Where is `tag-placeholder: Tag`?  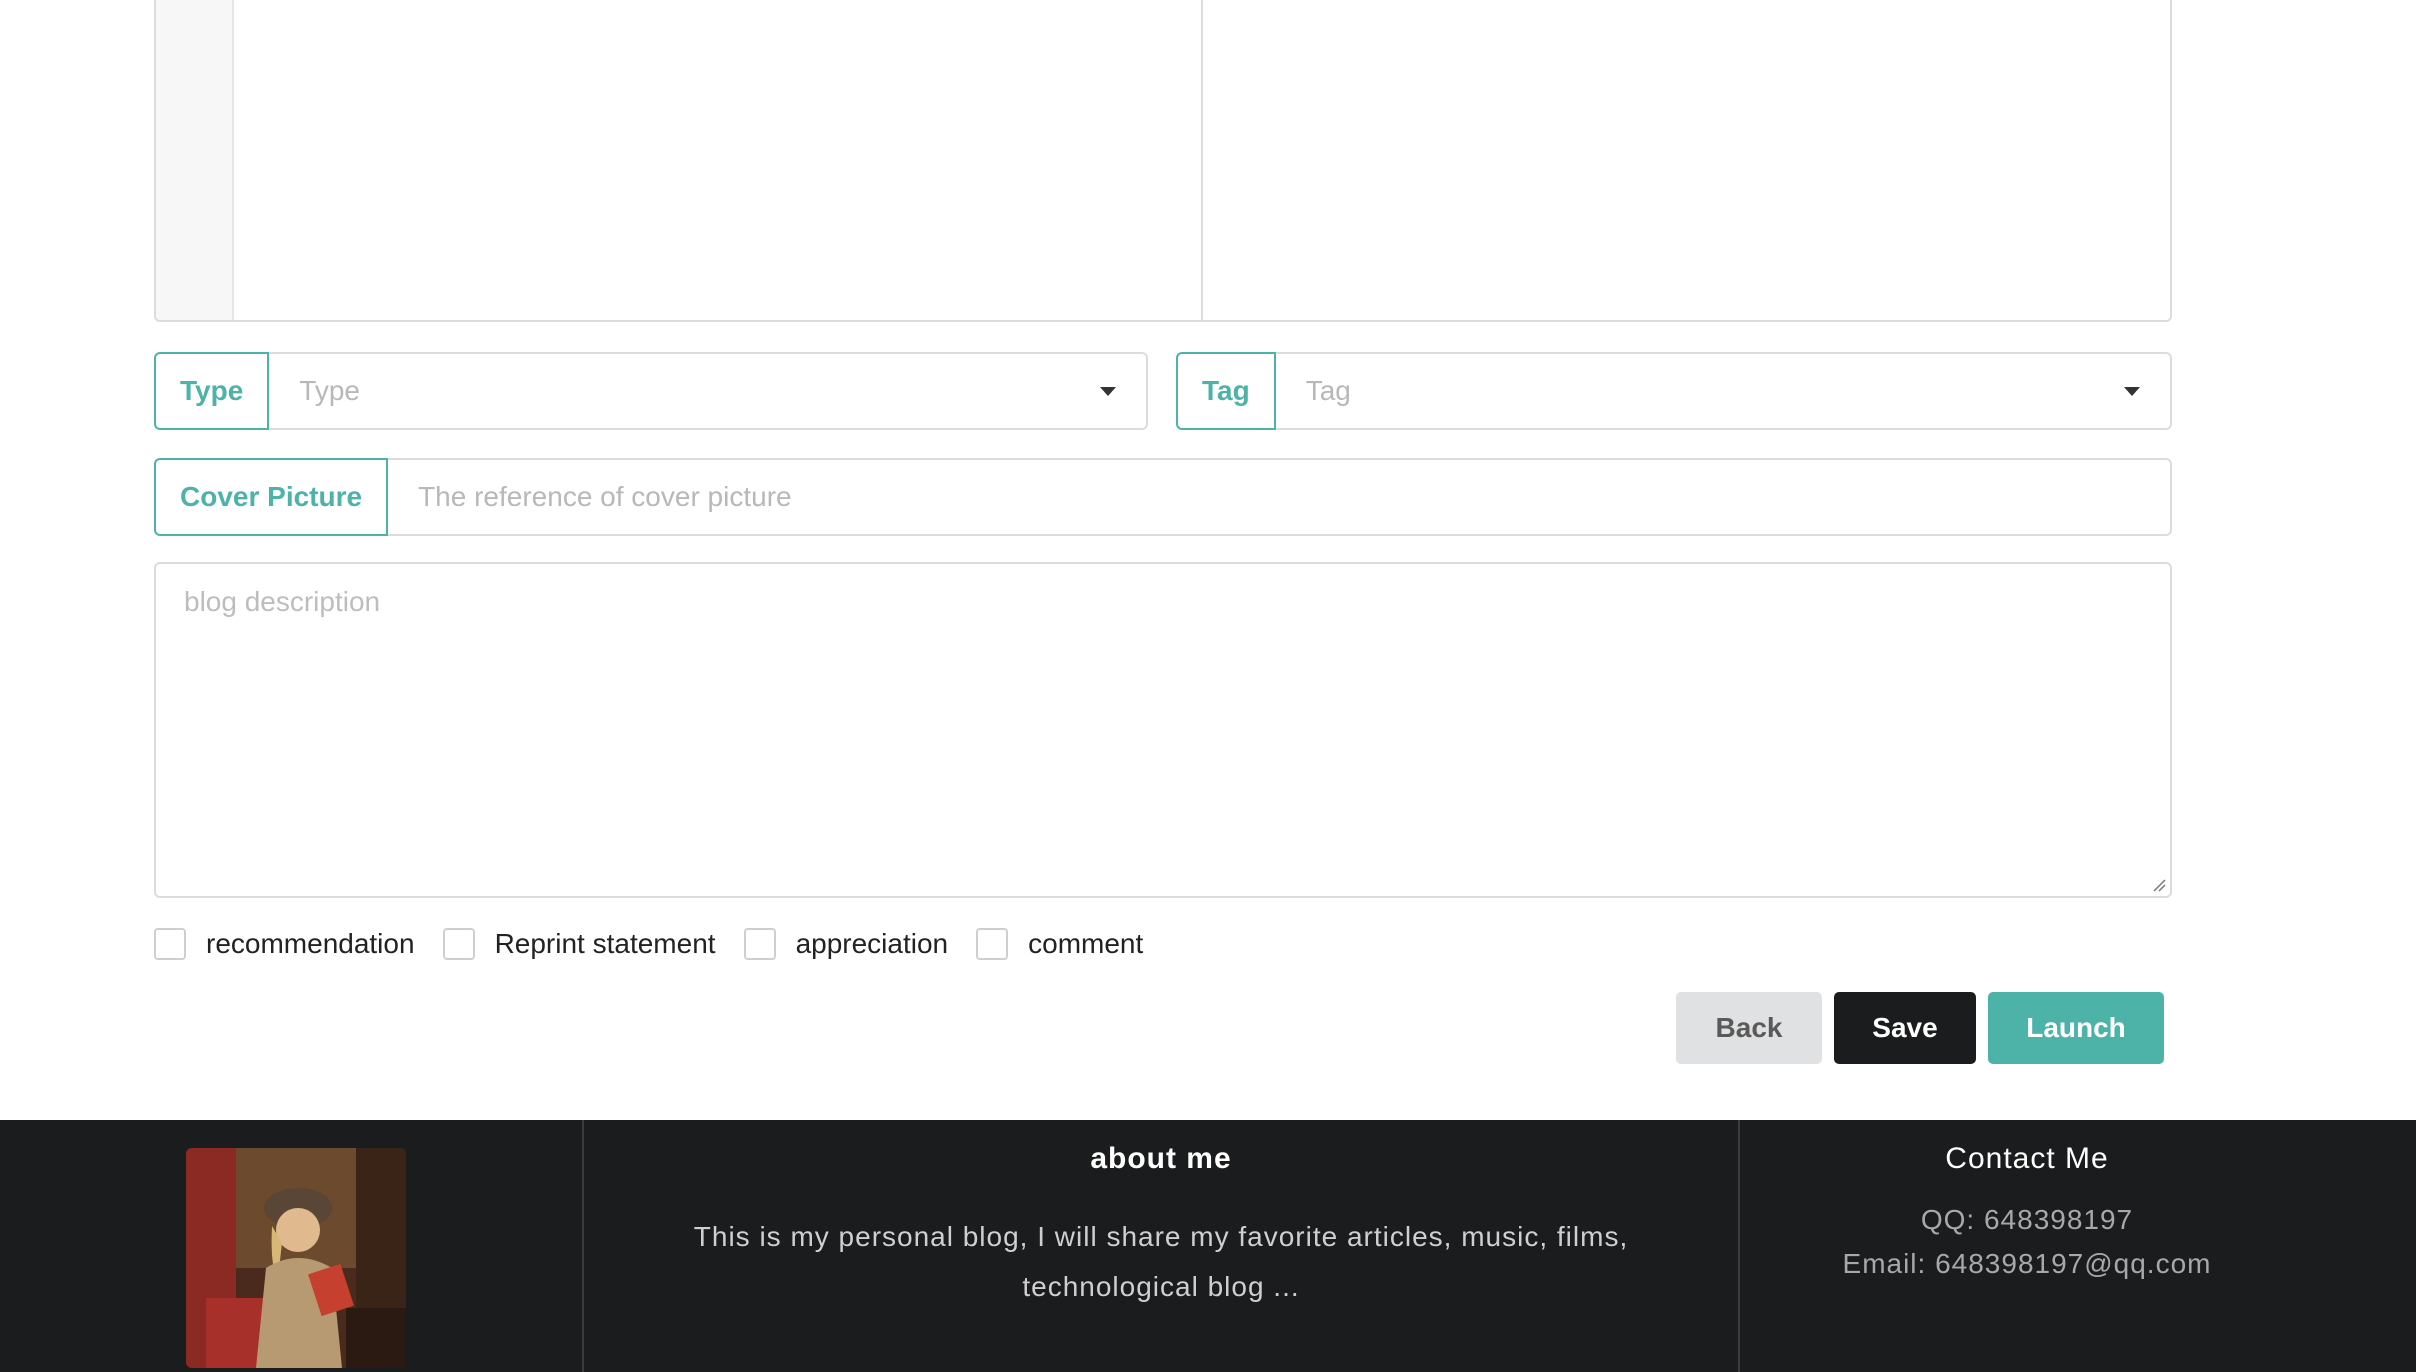
tag-placeholder: Tag is located at coordinates (1328, 390).